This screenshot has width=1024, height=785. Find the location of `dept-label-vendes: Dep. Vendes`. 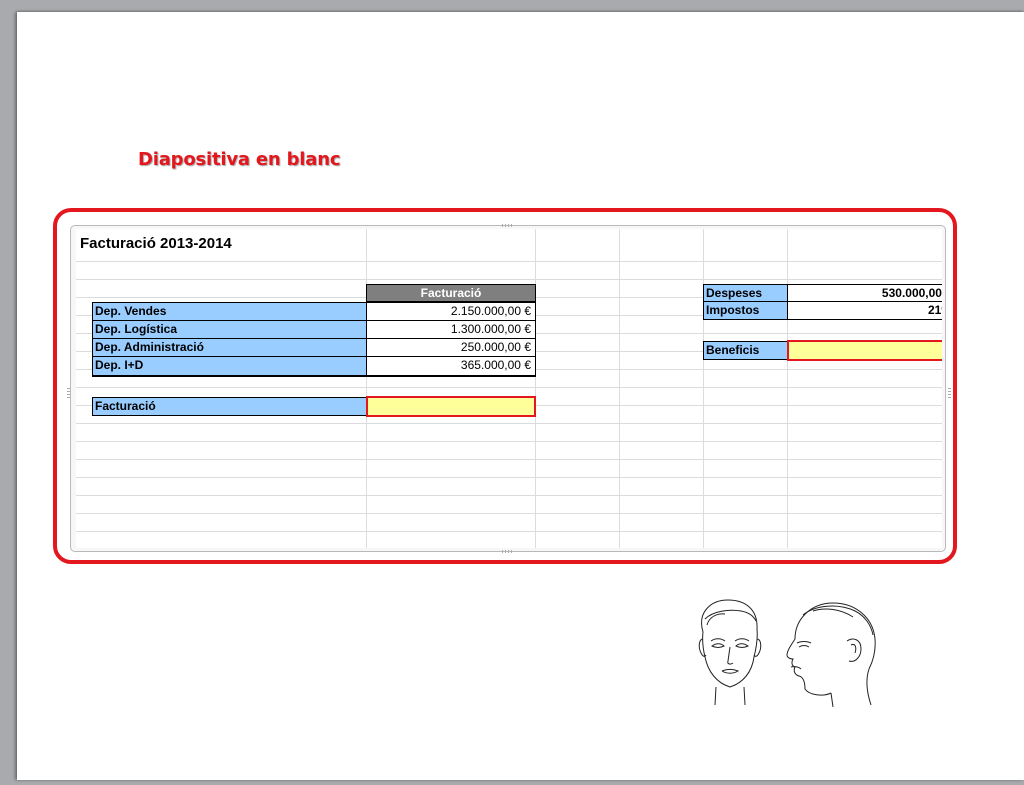

dept-label-vendes: Dep. Vendes is located at coordinates (229, 311).